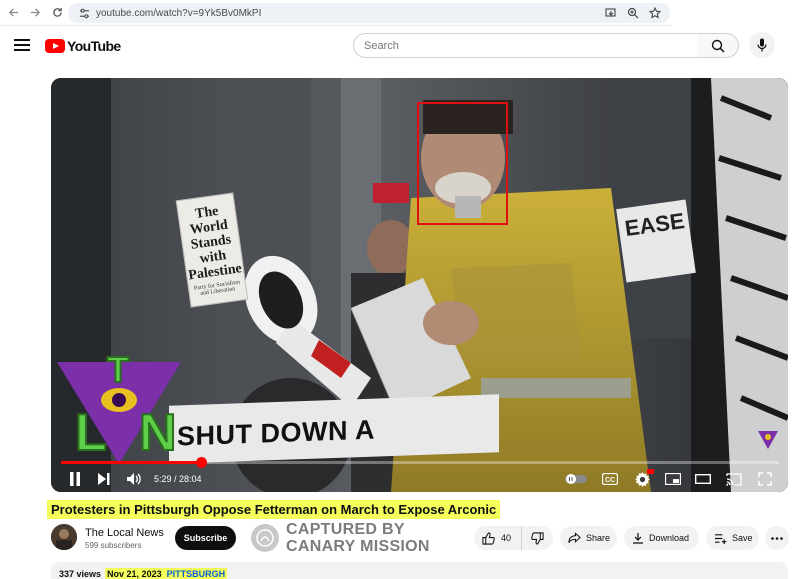  I want to click on next-icon, so click(104, 479).